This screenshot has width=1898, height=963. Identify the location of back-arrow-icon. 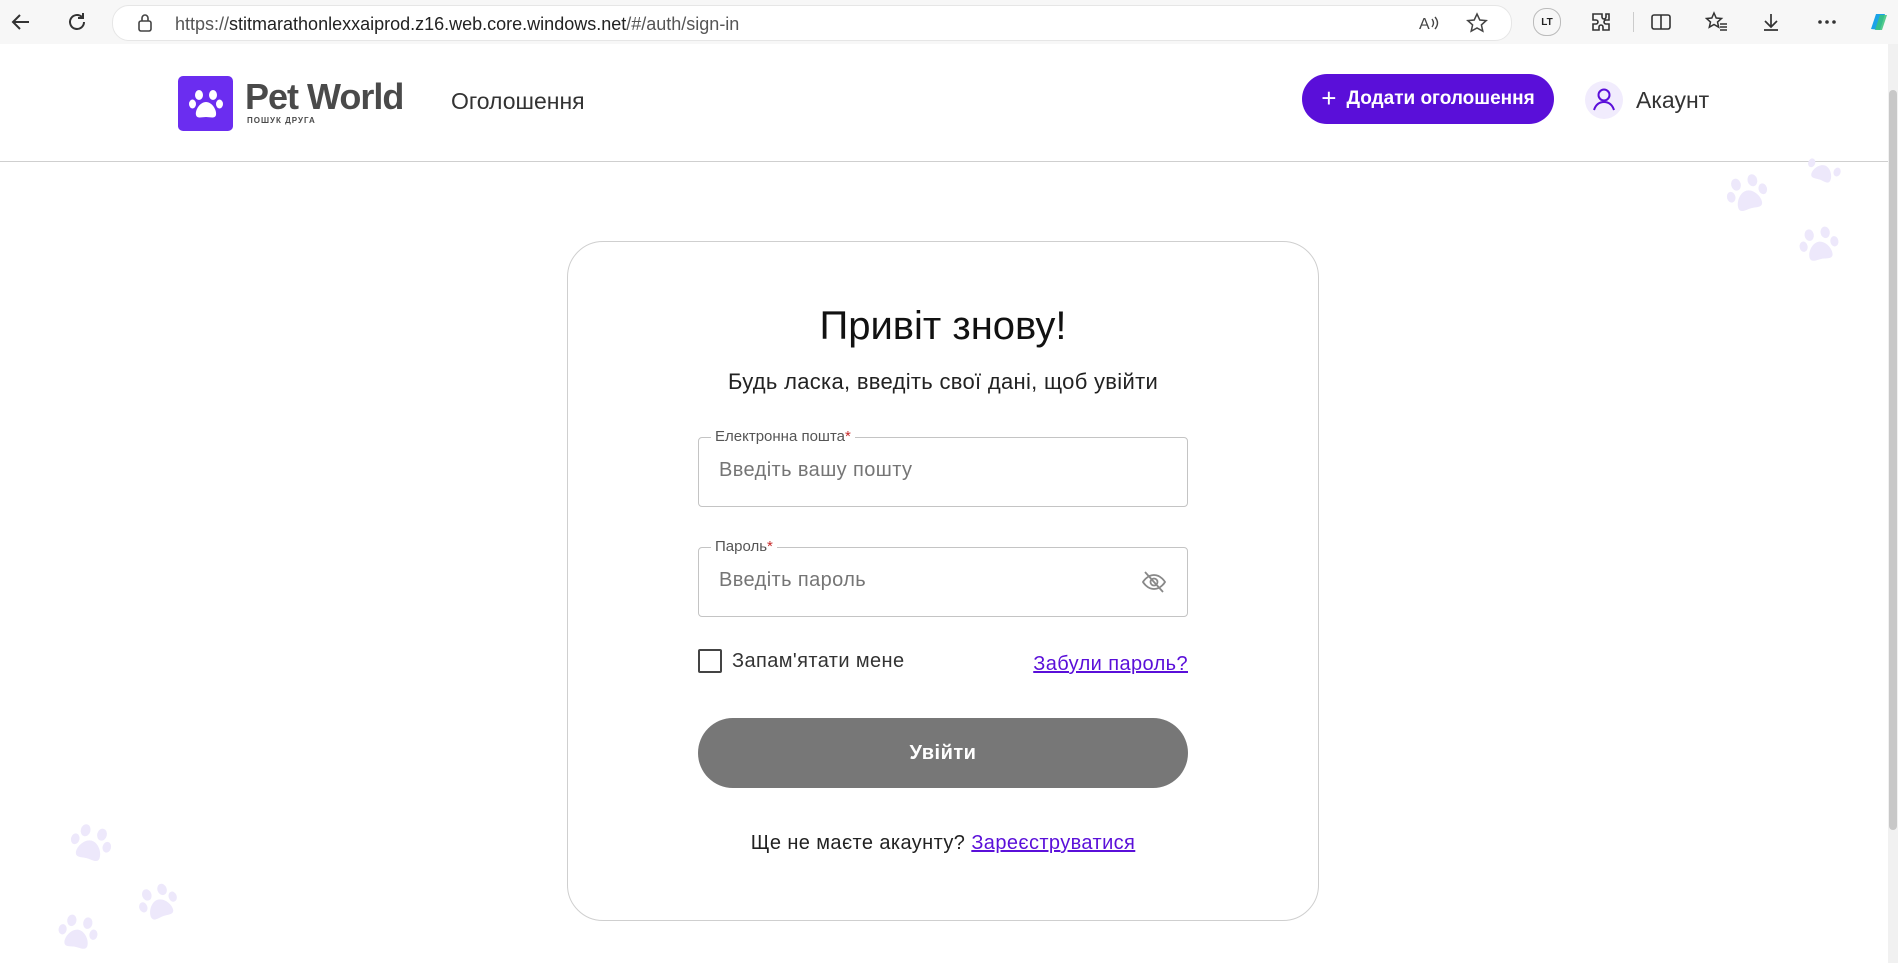
(21, 22).